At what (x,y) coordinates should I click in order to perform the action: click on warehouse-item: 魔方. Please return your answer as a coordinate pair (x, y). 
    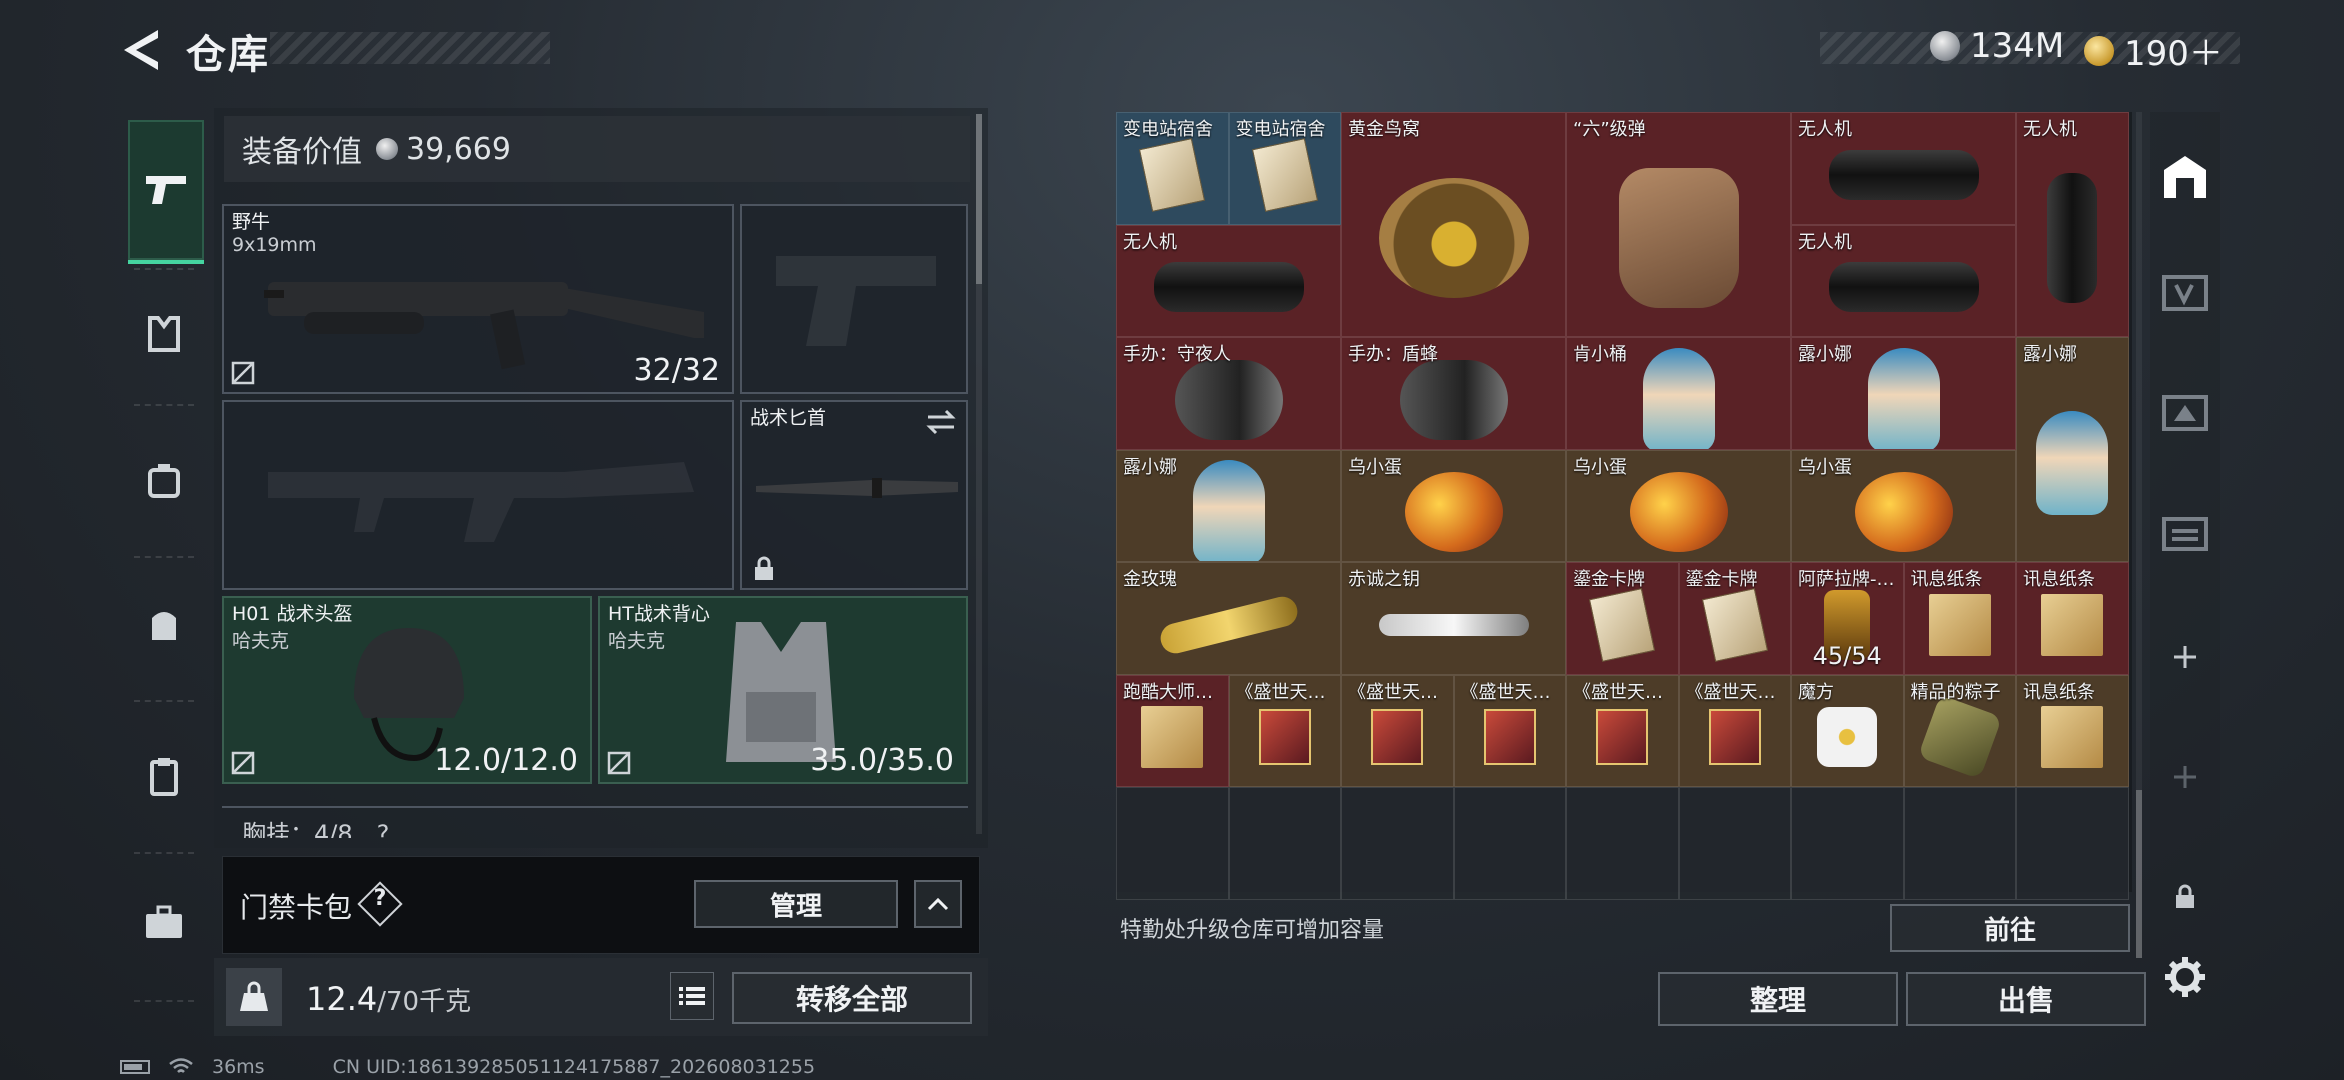
    Looking at the image, I should click on (1847, 730).